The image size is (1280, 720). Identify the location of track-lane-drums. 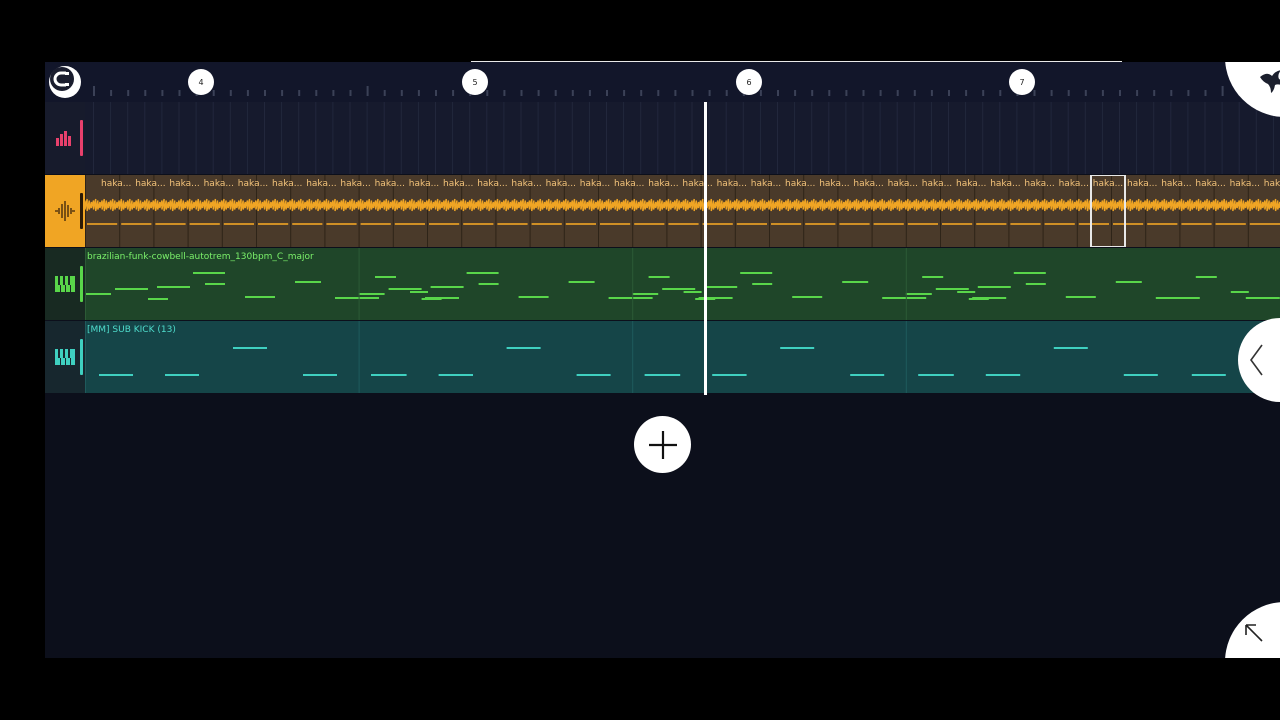
(682, 138).